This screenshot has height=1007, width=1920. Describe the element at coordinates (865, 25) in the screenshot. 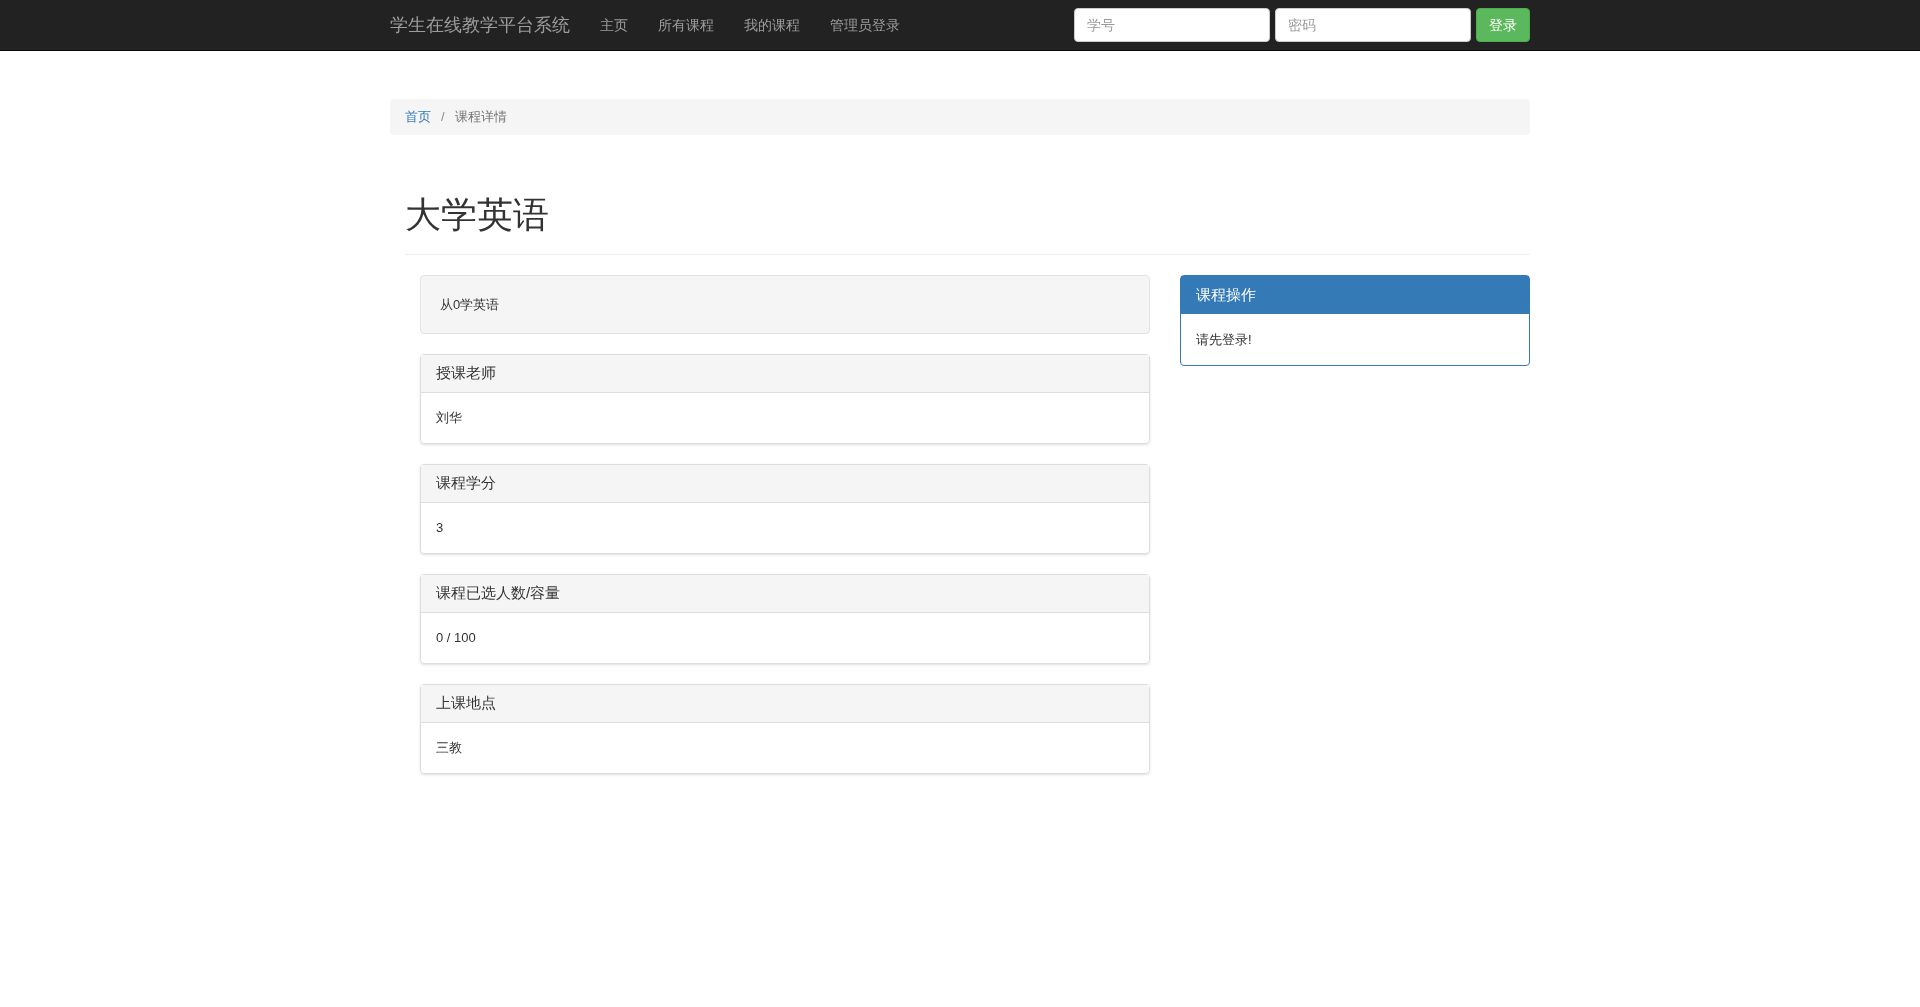

I see `nav-link: 管理员登录` at that location.